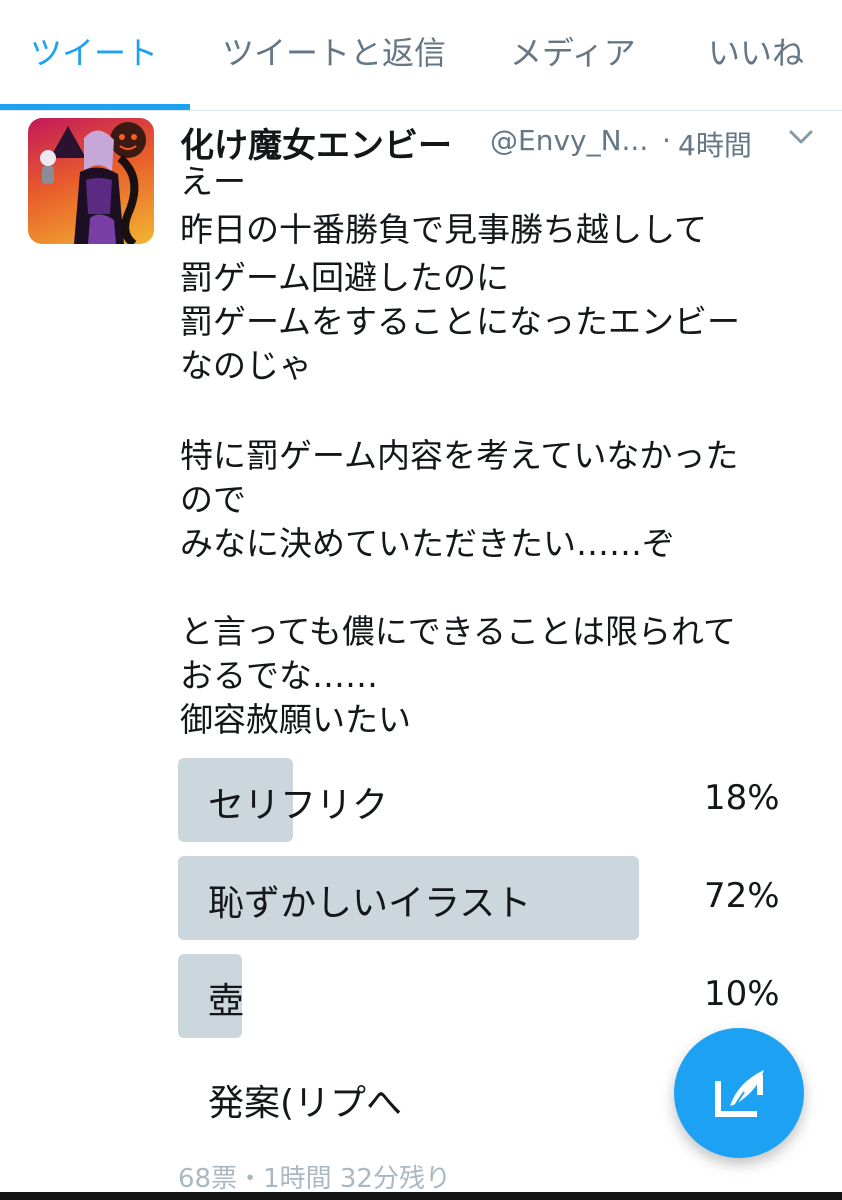 The image size is (842, 1200). What do you see at coordinates (94, 51) in the screenshot?
I see `tab-tweets: ツイート` at bounding box center [94, 51].